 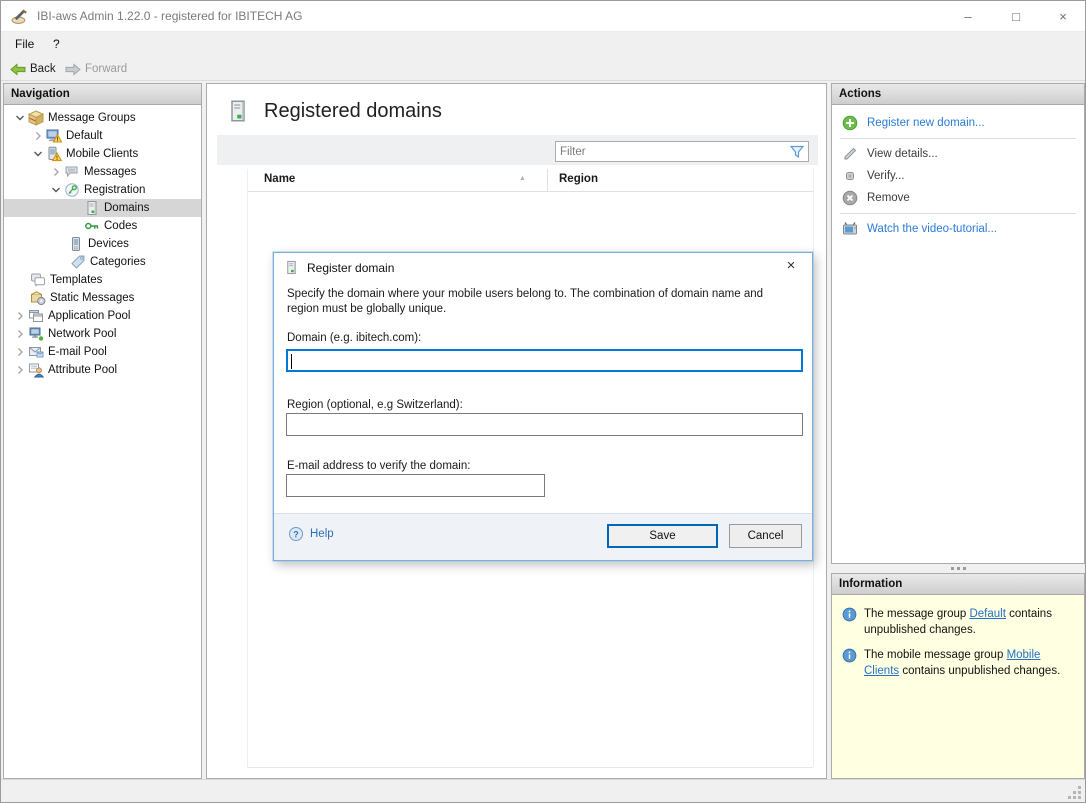 What do you see at coordinates (77, 352) in the screenshot?
I see `tree-item-label: E-mail Pool` at bounding box center [77, 352].